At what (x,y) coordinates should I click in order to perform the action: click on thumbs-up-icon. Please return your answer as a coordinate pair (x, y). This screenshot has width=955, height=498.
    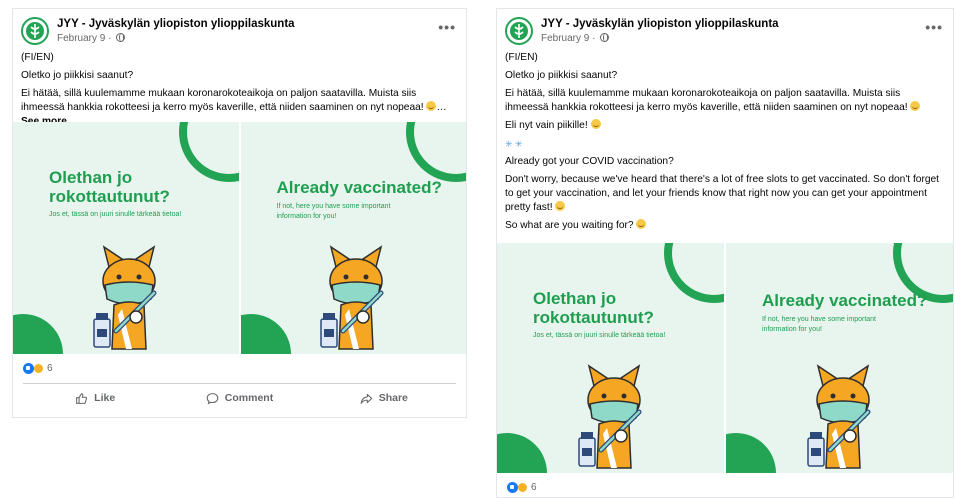
    Looking at the image, I should click on (82, 398).